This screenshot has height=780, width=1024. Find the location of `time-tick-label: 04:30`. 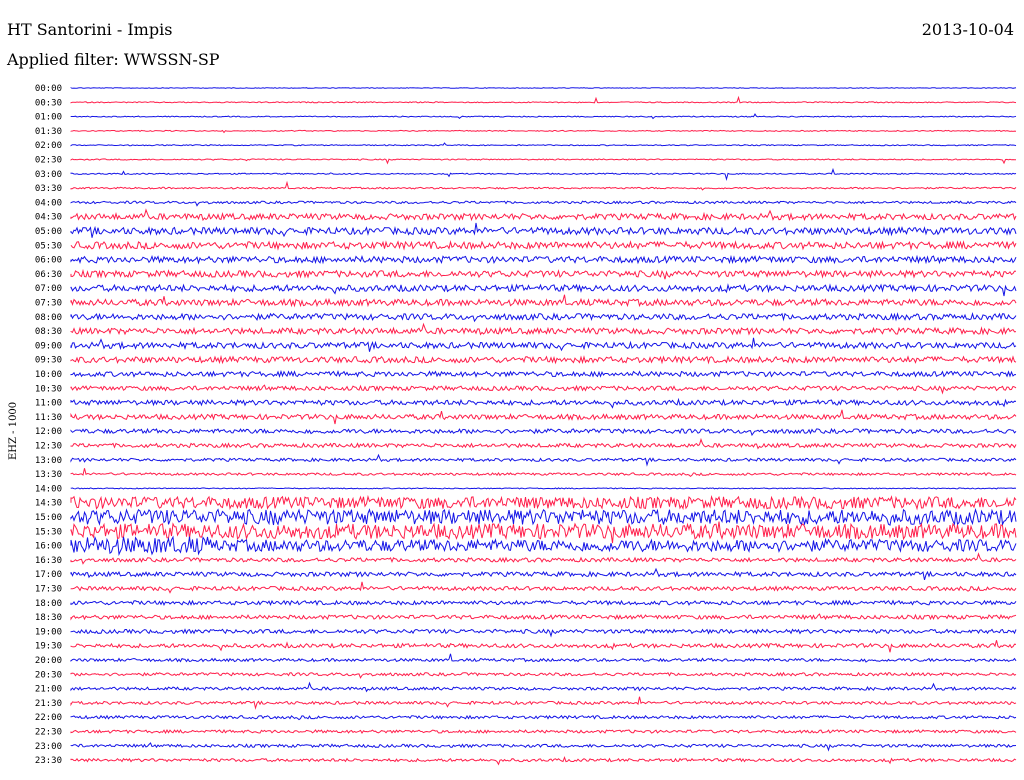

time-tick-label: 04:30 is located at coordinates (48, 218).